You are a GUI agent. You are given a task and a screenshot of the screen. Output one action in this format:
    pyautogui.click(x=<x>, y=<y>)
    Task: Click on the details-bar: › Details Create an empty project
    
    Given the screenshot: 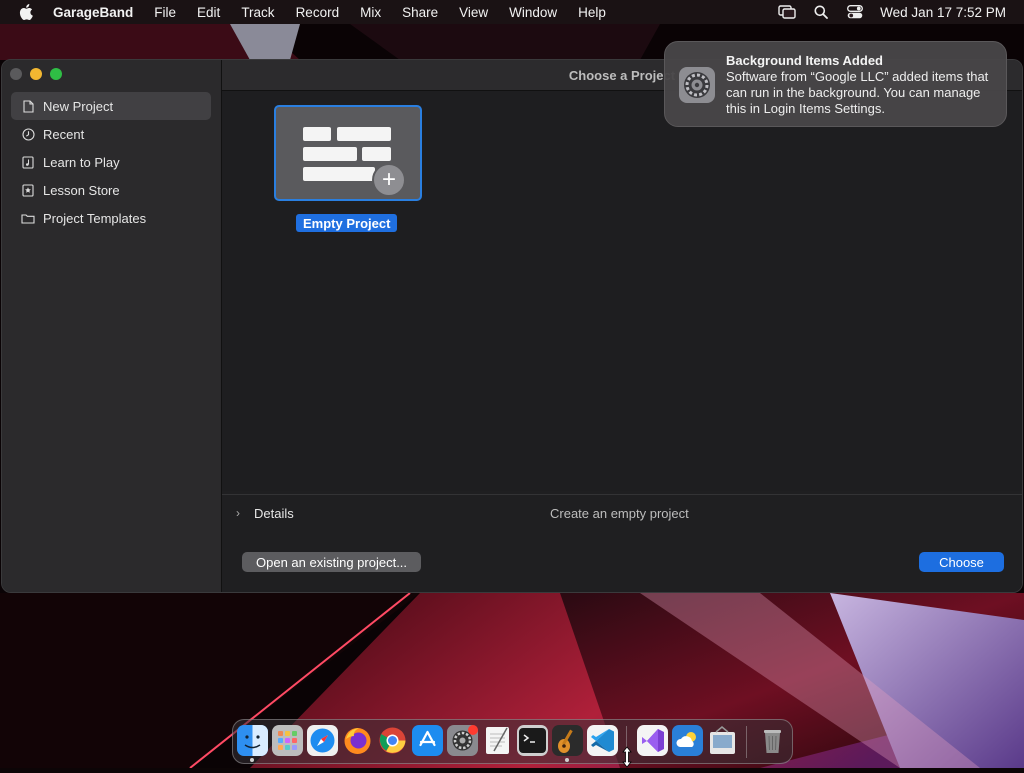 What is the action you would take?
    pyautogui.click(x=622, y=513)
    